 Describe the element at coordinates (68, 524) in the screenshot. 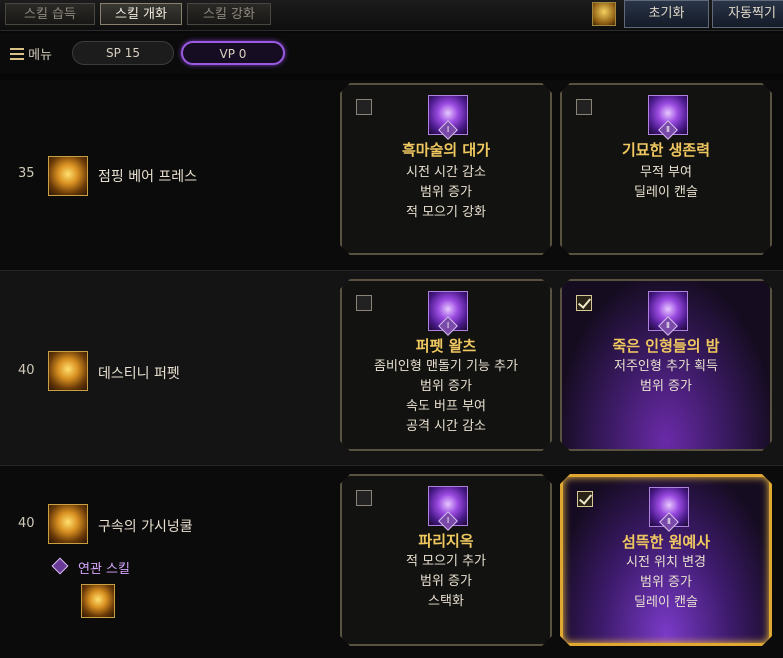

I see `binding-thorn-vine-icon` at that location.